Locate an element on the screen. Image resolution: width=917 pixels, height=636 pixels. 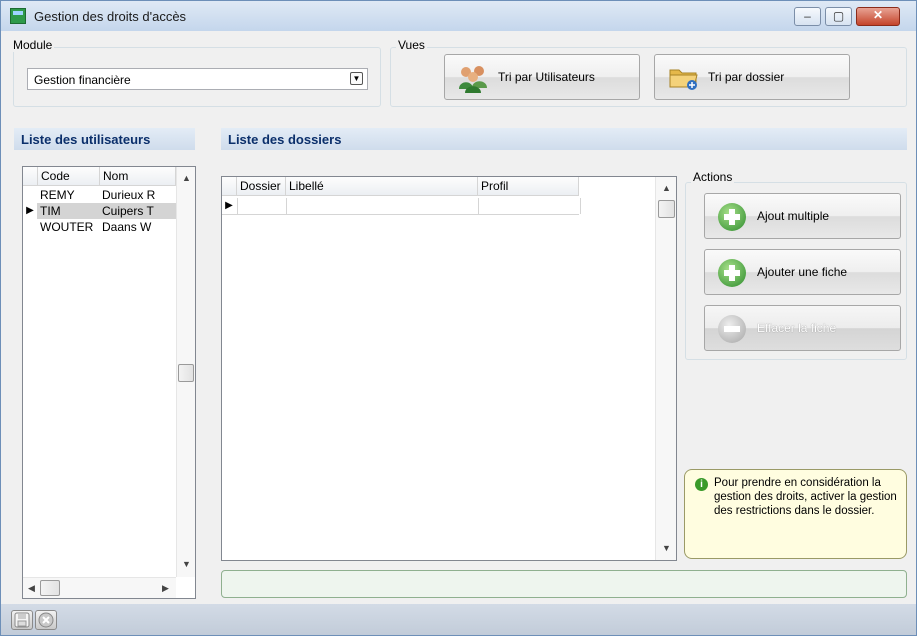
chevron-down-icon: ▼ is located at coordinates (356, 78).